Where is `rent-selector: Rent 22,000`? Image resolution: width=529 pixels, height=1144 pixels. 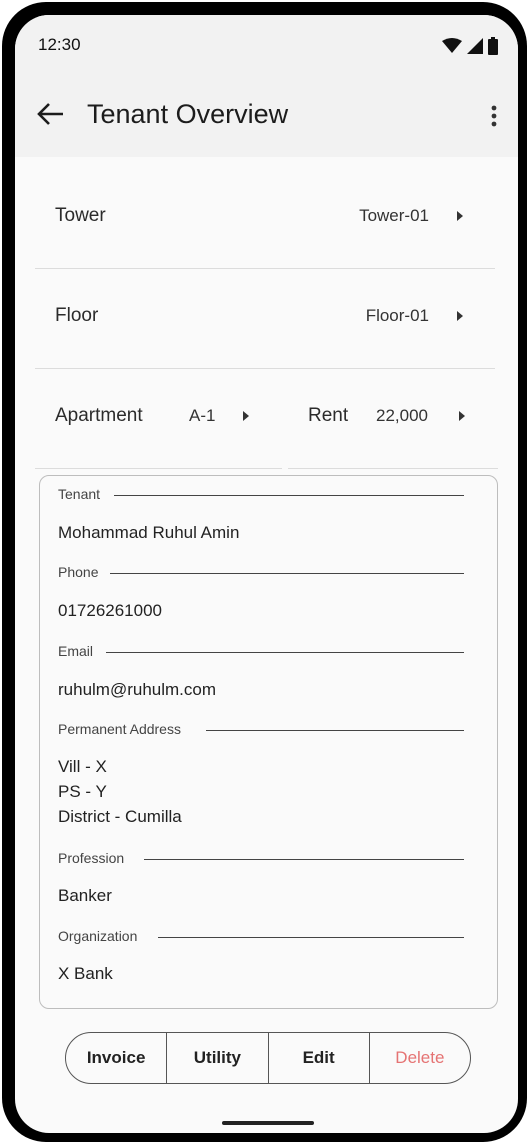 rent-selector: Rent 22,000 is located at coordinates (393, 418).